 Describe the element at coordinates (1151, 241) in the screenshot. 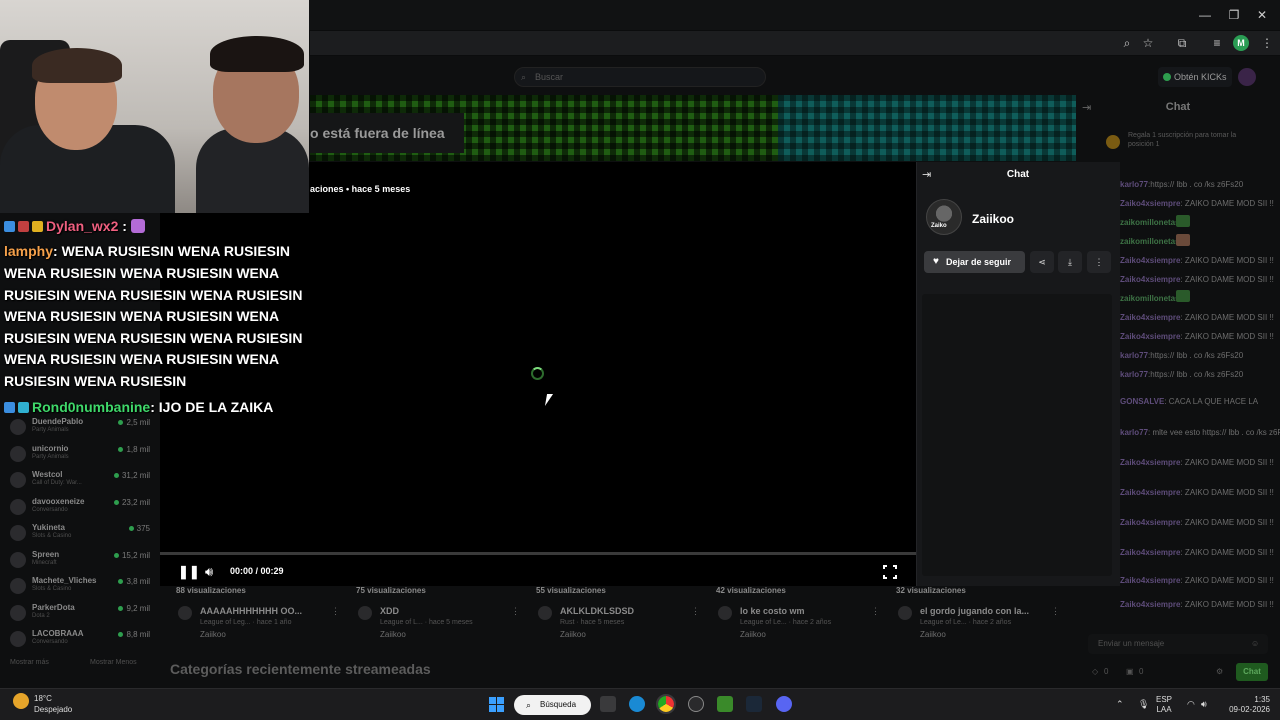

I see `site-chat-line: zaikomillonetas:` at that location.